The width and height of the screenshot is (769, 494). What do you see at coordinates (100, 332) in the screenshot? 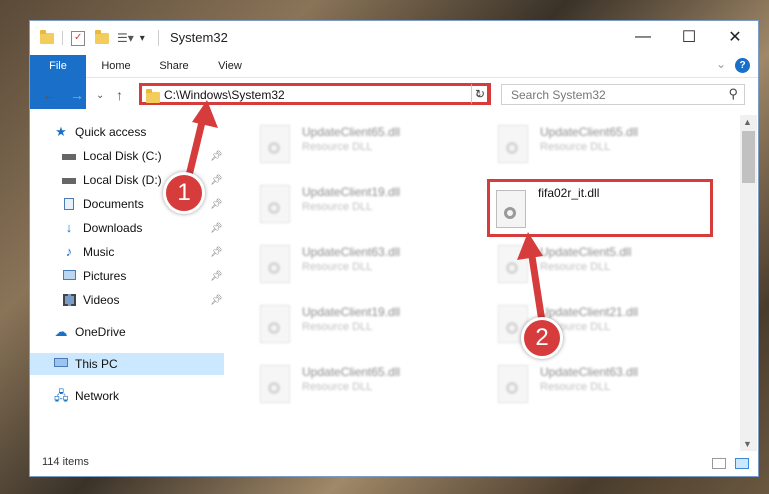
I see `sidebar-item-label: OneDrive` at bounding box center [100, 332].